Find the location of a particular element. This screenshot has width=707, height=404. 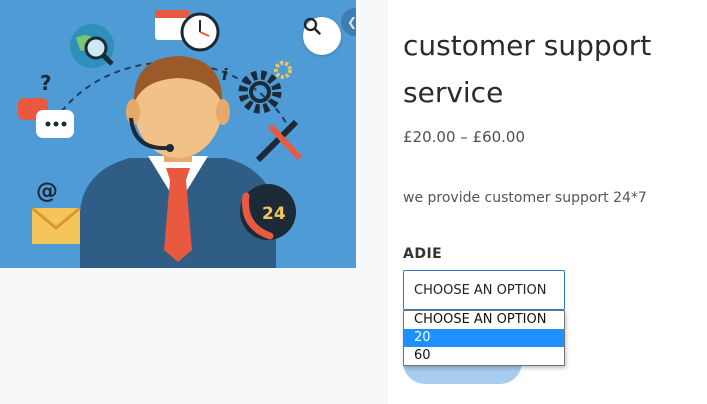

calendar-clock-icon is located at coordinates (187, 31).